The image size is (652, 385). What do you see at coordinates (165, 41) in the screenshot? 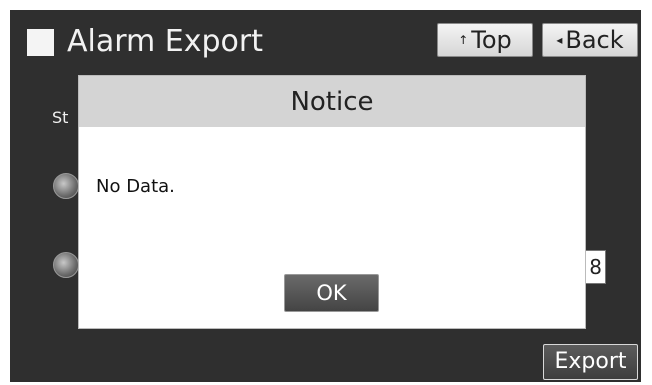
I see `page-title: Alarm Export` at bounding box center [165, 41].